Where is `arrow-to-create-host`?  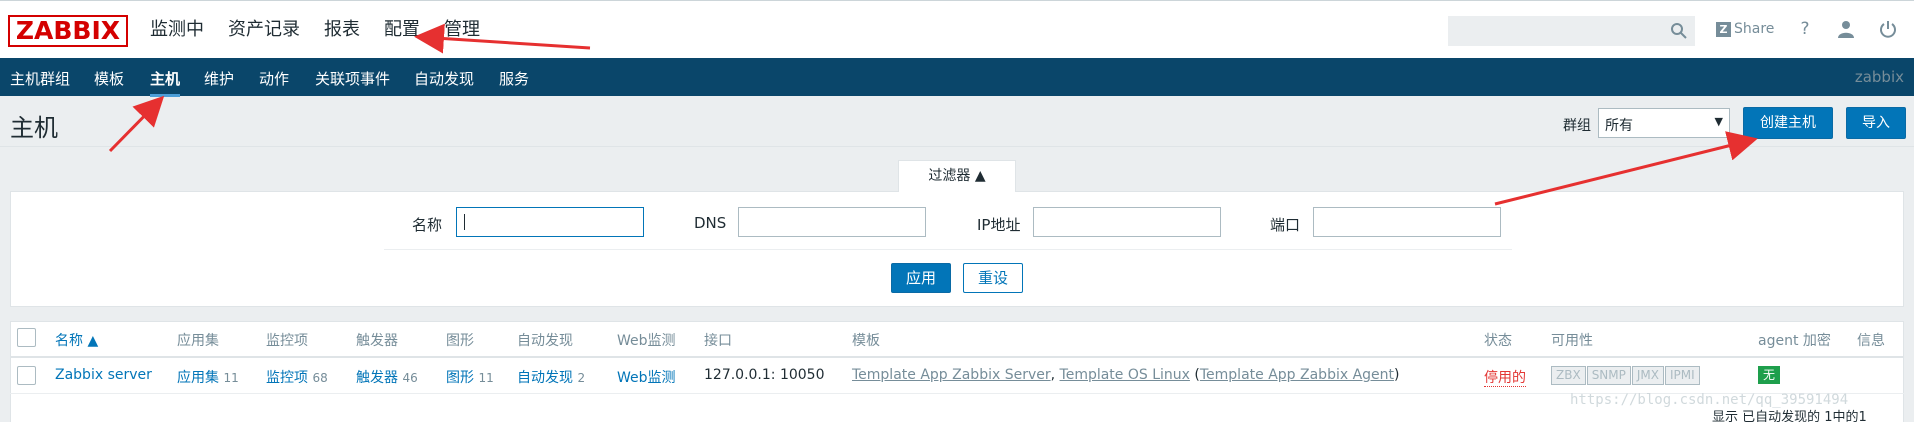 arrow-to-create-host is located at coordinates (1626, 168).